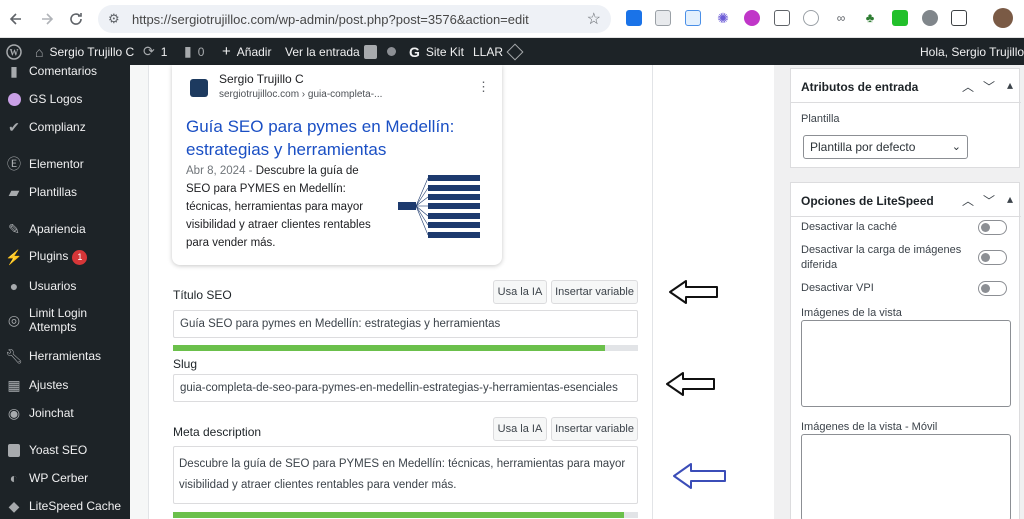 The width and height of the screenshot is (1024, 519). I want to click on sidebar-item-label: Comentarios, so click(63, 71).